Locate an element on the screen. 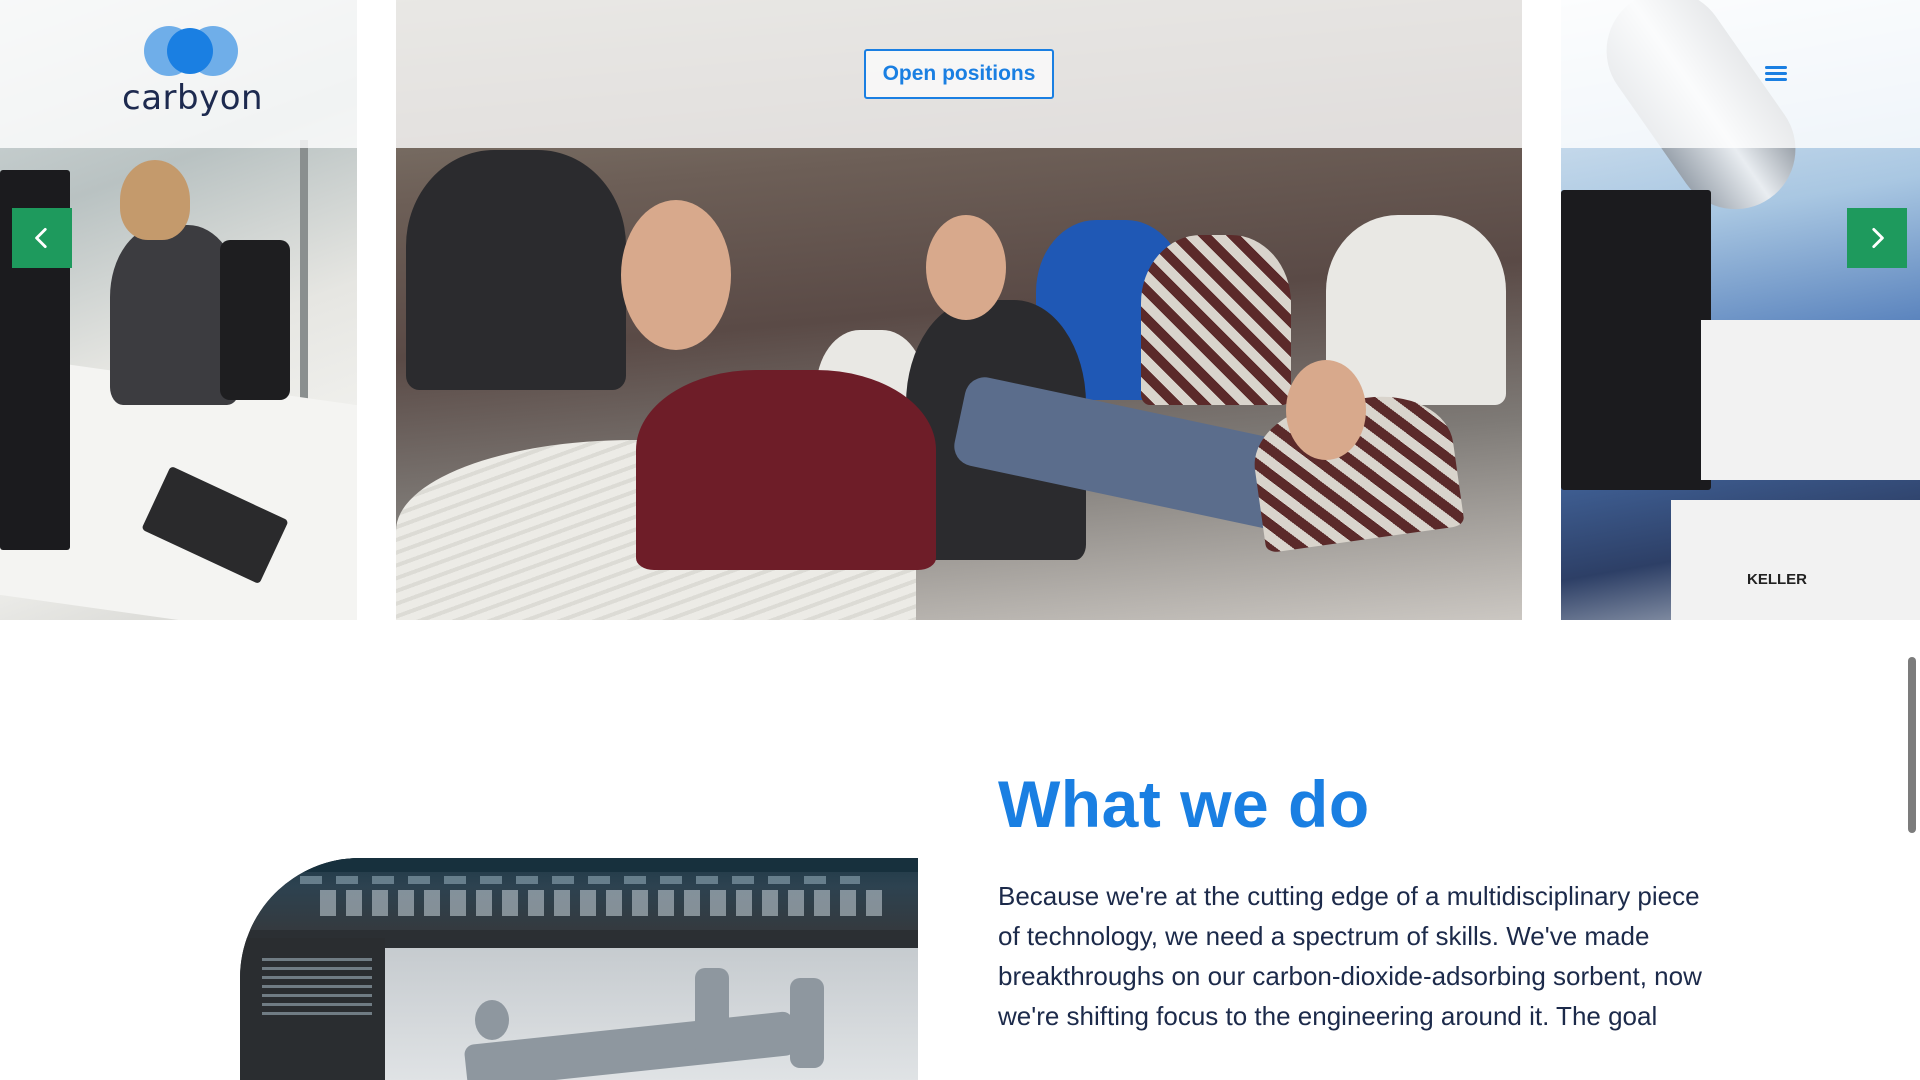 The image size is (1920, 1080). carbyon-logo: carbyon is located at coordinates (193, 74).